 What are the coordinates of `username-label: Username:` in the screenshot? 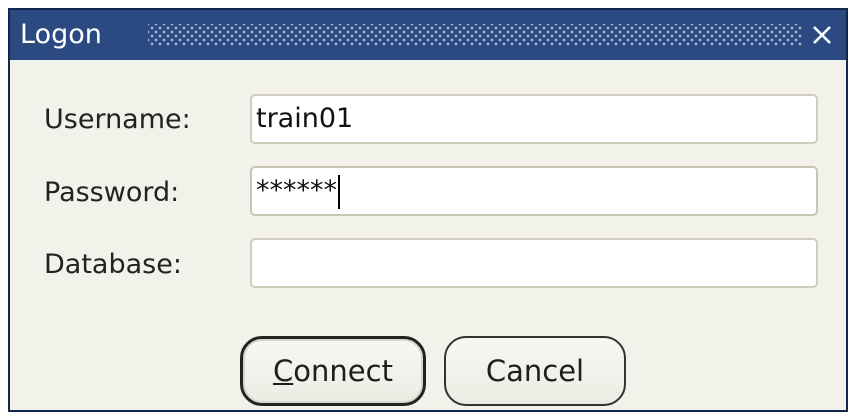 It's located at (117, 119).